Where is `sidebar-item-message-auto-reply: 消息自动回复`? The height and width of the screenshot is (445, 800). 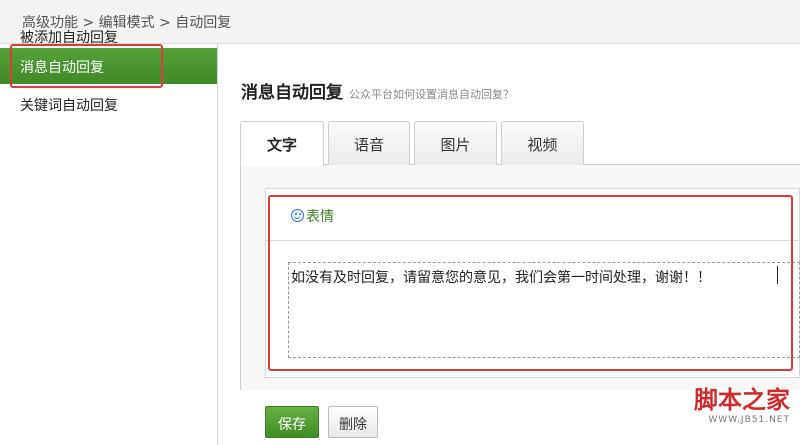 sidebar-item-message-auto-reply: 消息自动回复 is located at coordinates (108, 66).